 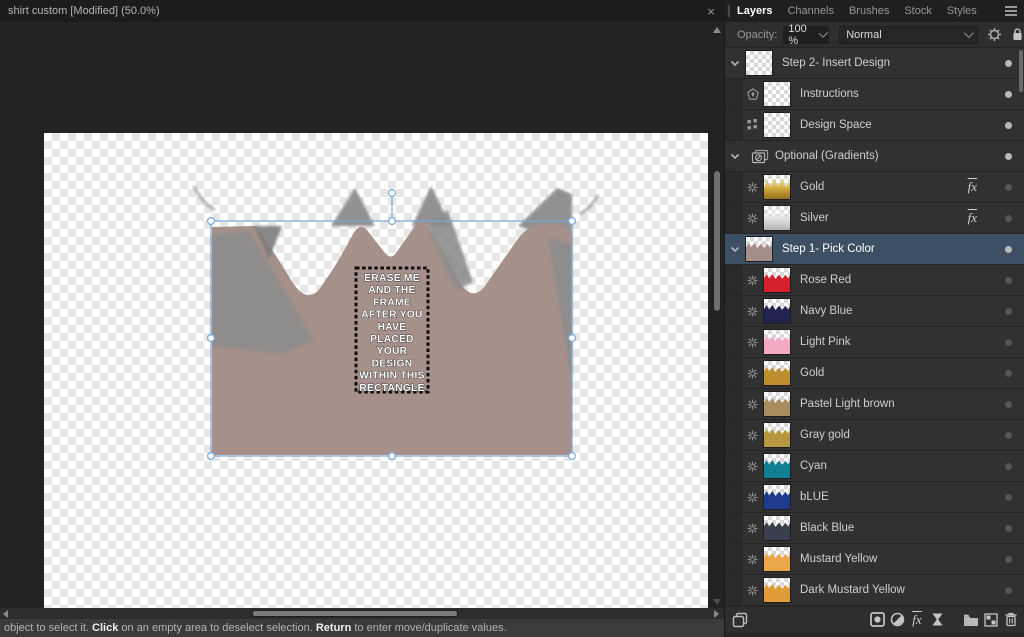 What do you see at coordinates (392, 192) in the screenshot?
I see `rotation-handle` at bounding box center [392, 192].